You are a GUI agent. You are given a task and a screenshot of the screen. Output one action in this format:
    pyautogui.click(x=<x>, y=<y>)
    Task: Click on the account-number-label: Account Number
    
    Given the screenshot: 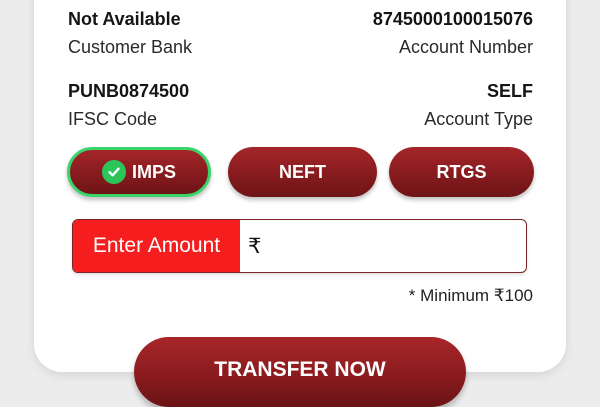 What is the action you would take?
    pyautogui.click(x=465, y=47)
    